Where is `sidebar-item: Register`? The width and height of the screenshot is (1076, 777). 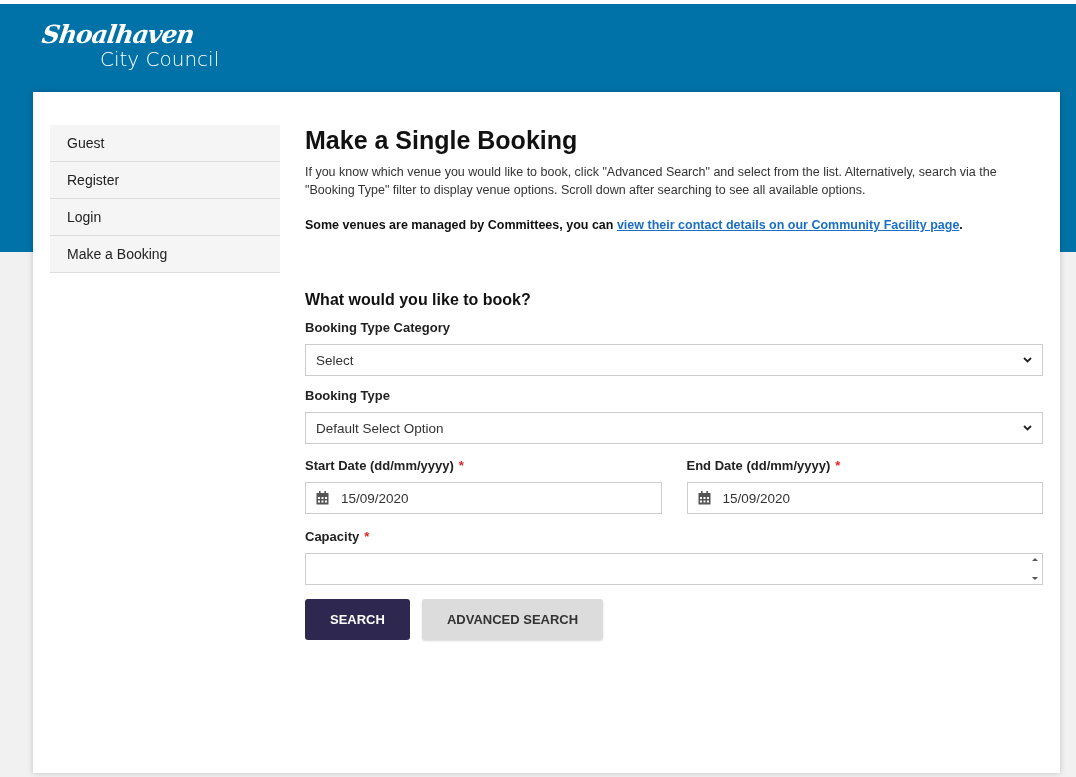
sidebar-item: Register is located at coordinates (165, 180).